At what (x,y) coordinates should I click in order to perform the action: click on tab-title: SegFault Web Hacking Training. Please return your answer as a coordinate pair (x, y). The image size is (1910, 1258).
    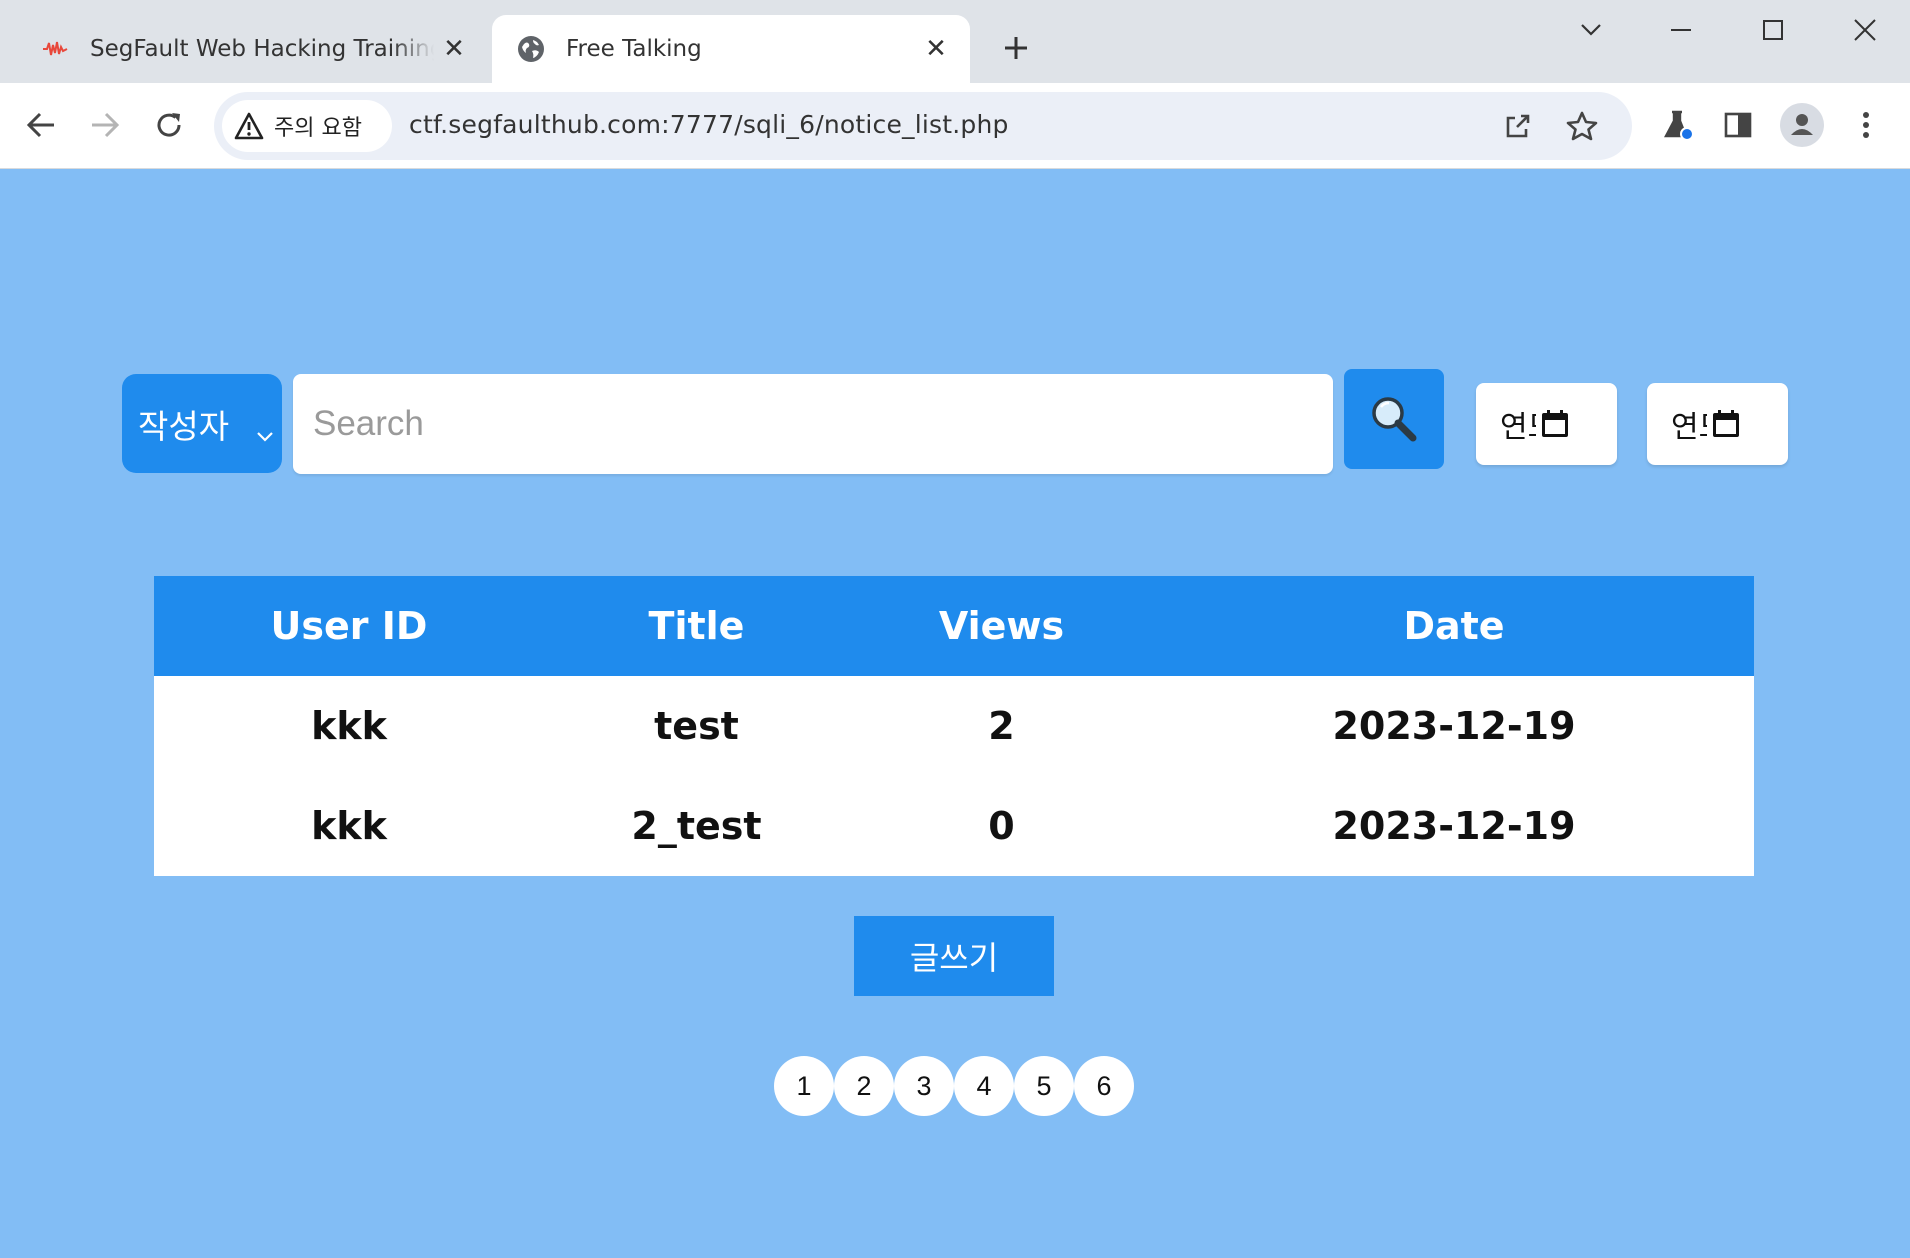
    Looking at the image, I should click on (262, 49).